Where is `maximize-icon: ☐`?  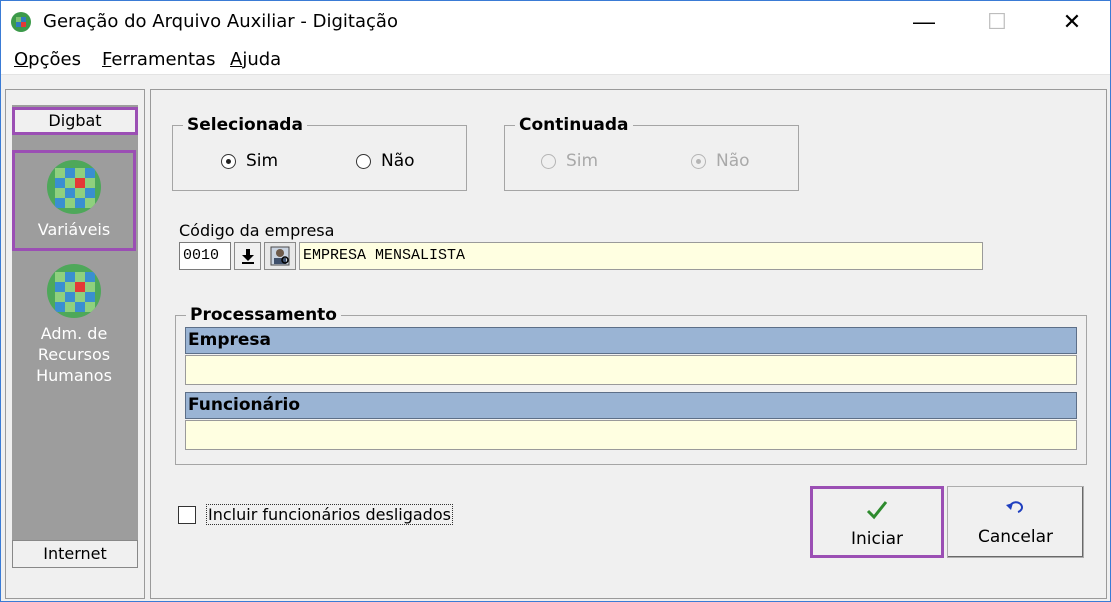 maximize-icon: ☐ is located at coordinates (997, 21).